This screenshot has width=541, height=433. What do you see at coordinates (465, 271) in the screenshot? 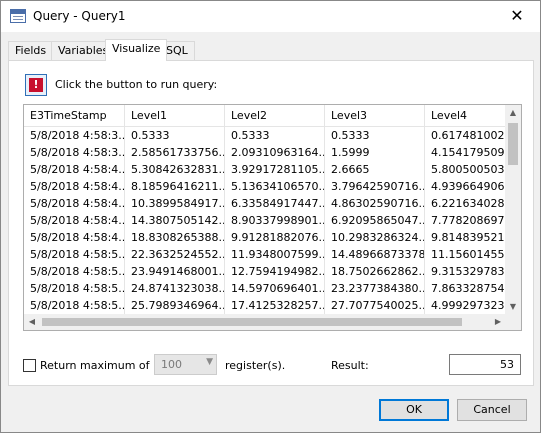
I see `table-cell: 9.315329783049` at bounding box center [465, 271].